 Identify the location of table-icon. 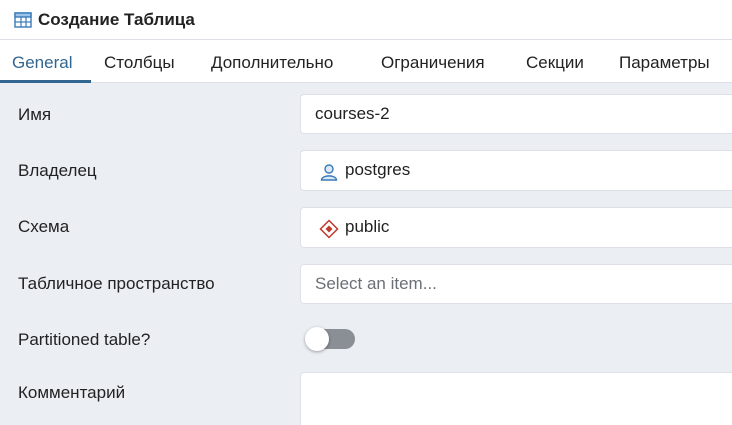
(23, 20).